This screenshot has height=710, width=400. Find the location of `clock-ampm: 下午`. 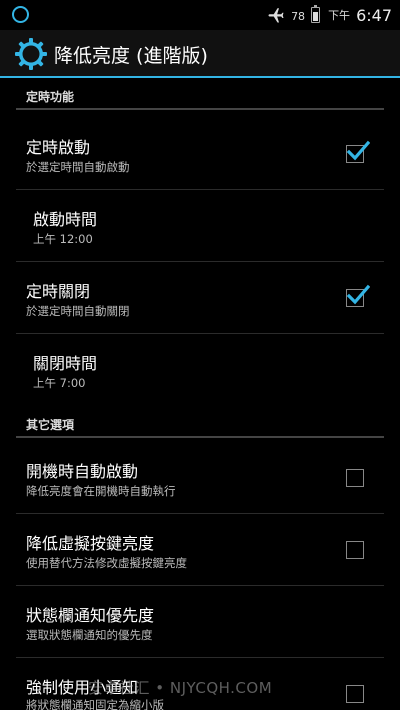

clock-ampm: 下午 is located at coordinates (339, 15).